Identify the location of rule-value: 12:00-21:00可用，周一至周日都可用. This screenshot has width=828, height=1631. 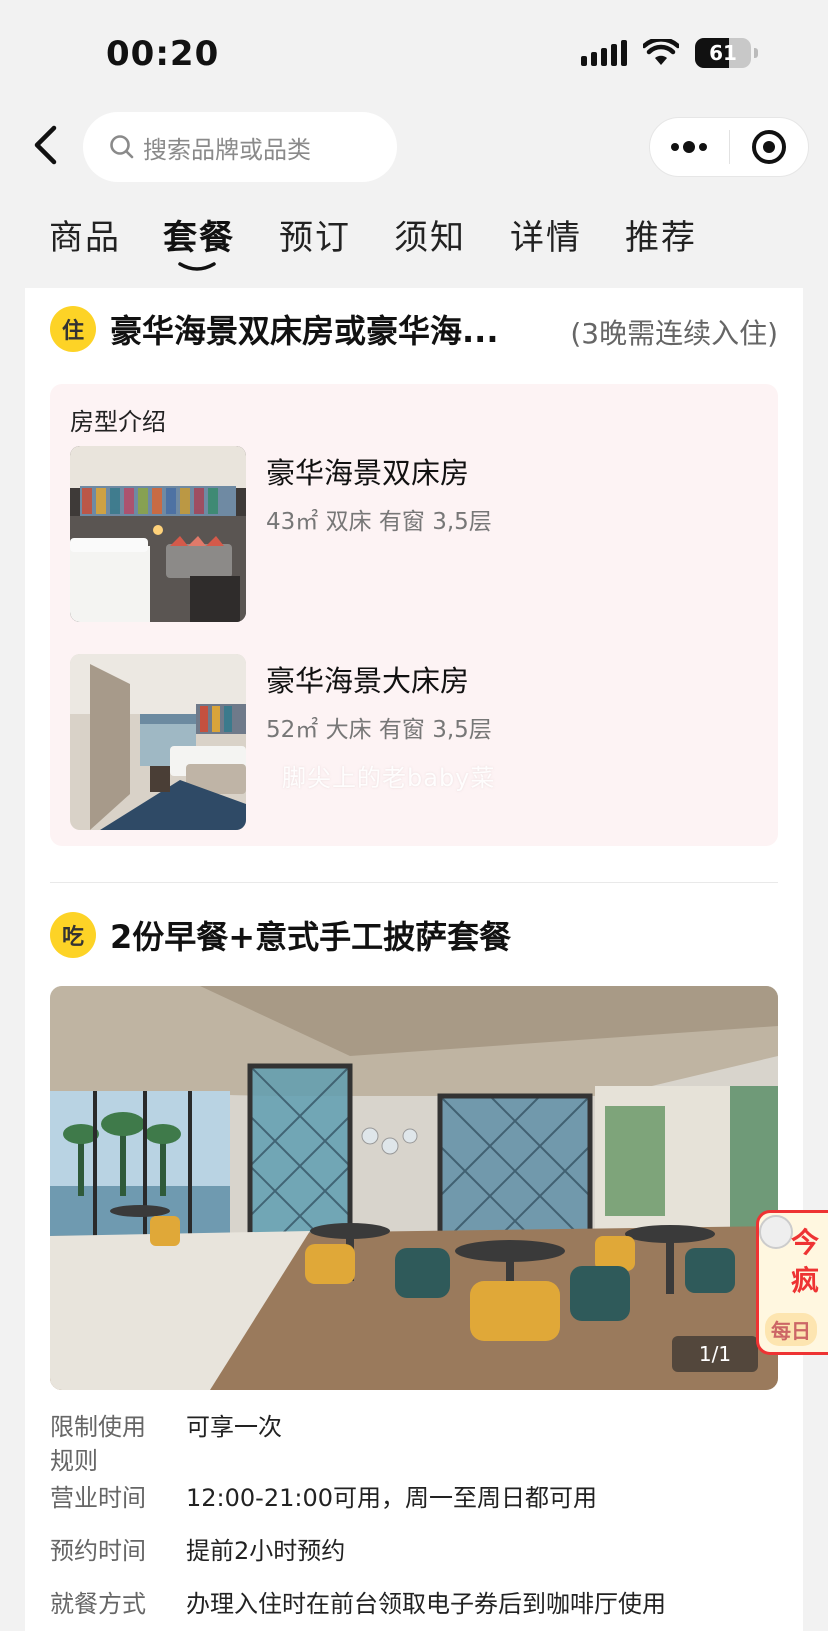
(391, 1498).